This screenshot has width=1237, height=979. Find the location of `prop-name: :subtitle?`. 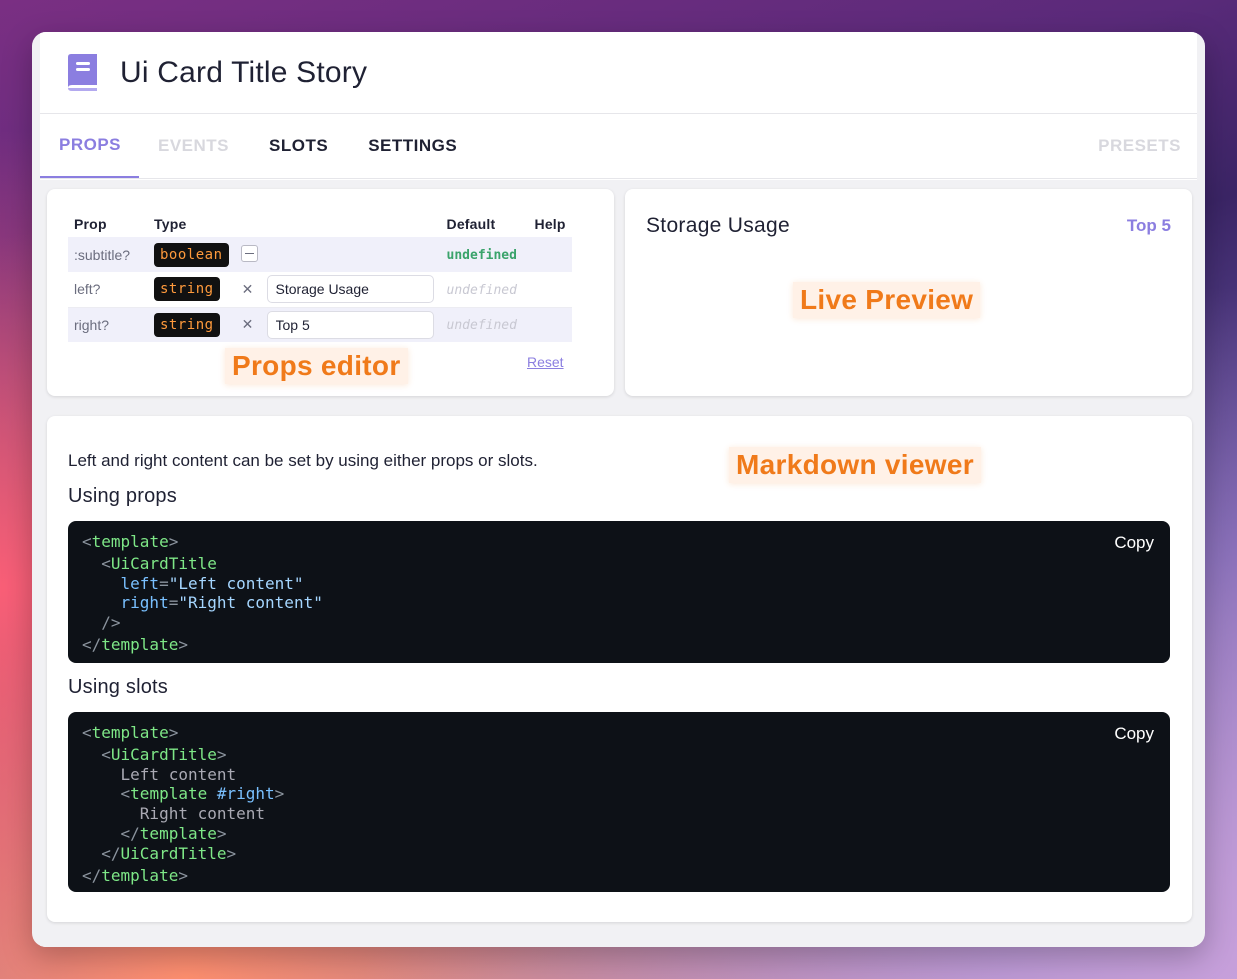

prop-name: :subtitle? is located at coordinates (108, 254).